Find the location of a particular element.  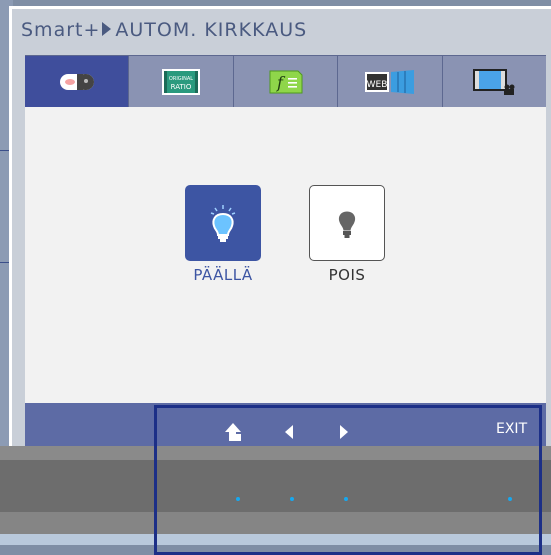

osd-tab-bar: ORIGINAL RATIO f WEB is located at coordinates (286, 81).